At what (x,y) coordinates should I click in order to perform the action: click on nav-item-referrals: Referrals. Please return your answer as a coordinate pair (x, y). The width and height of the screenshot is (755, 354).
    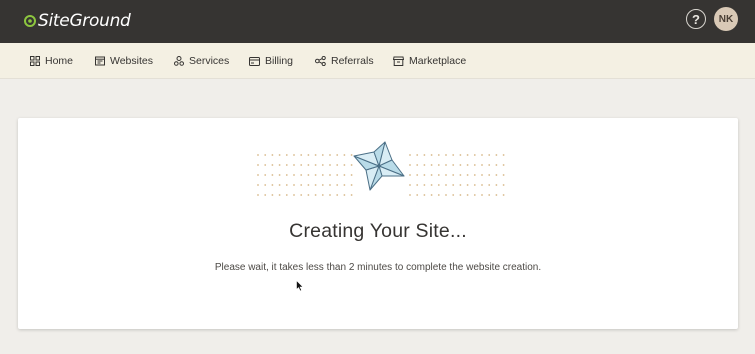
    Looking at the image, I should click on (344, 61).